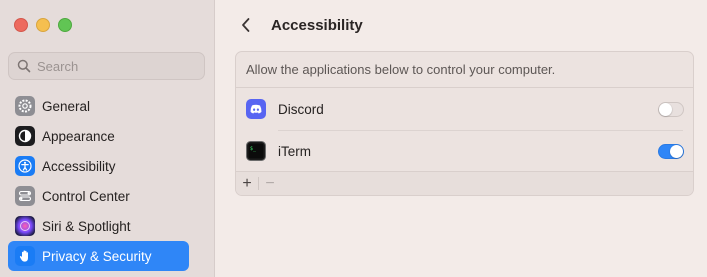 The height and width of the screenshot is (277, 707). Describe the element at coordinates (25, 136) in the screenshot. I see `appearance-icon` at that location.